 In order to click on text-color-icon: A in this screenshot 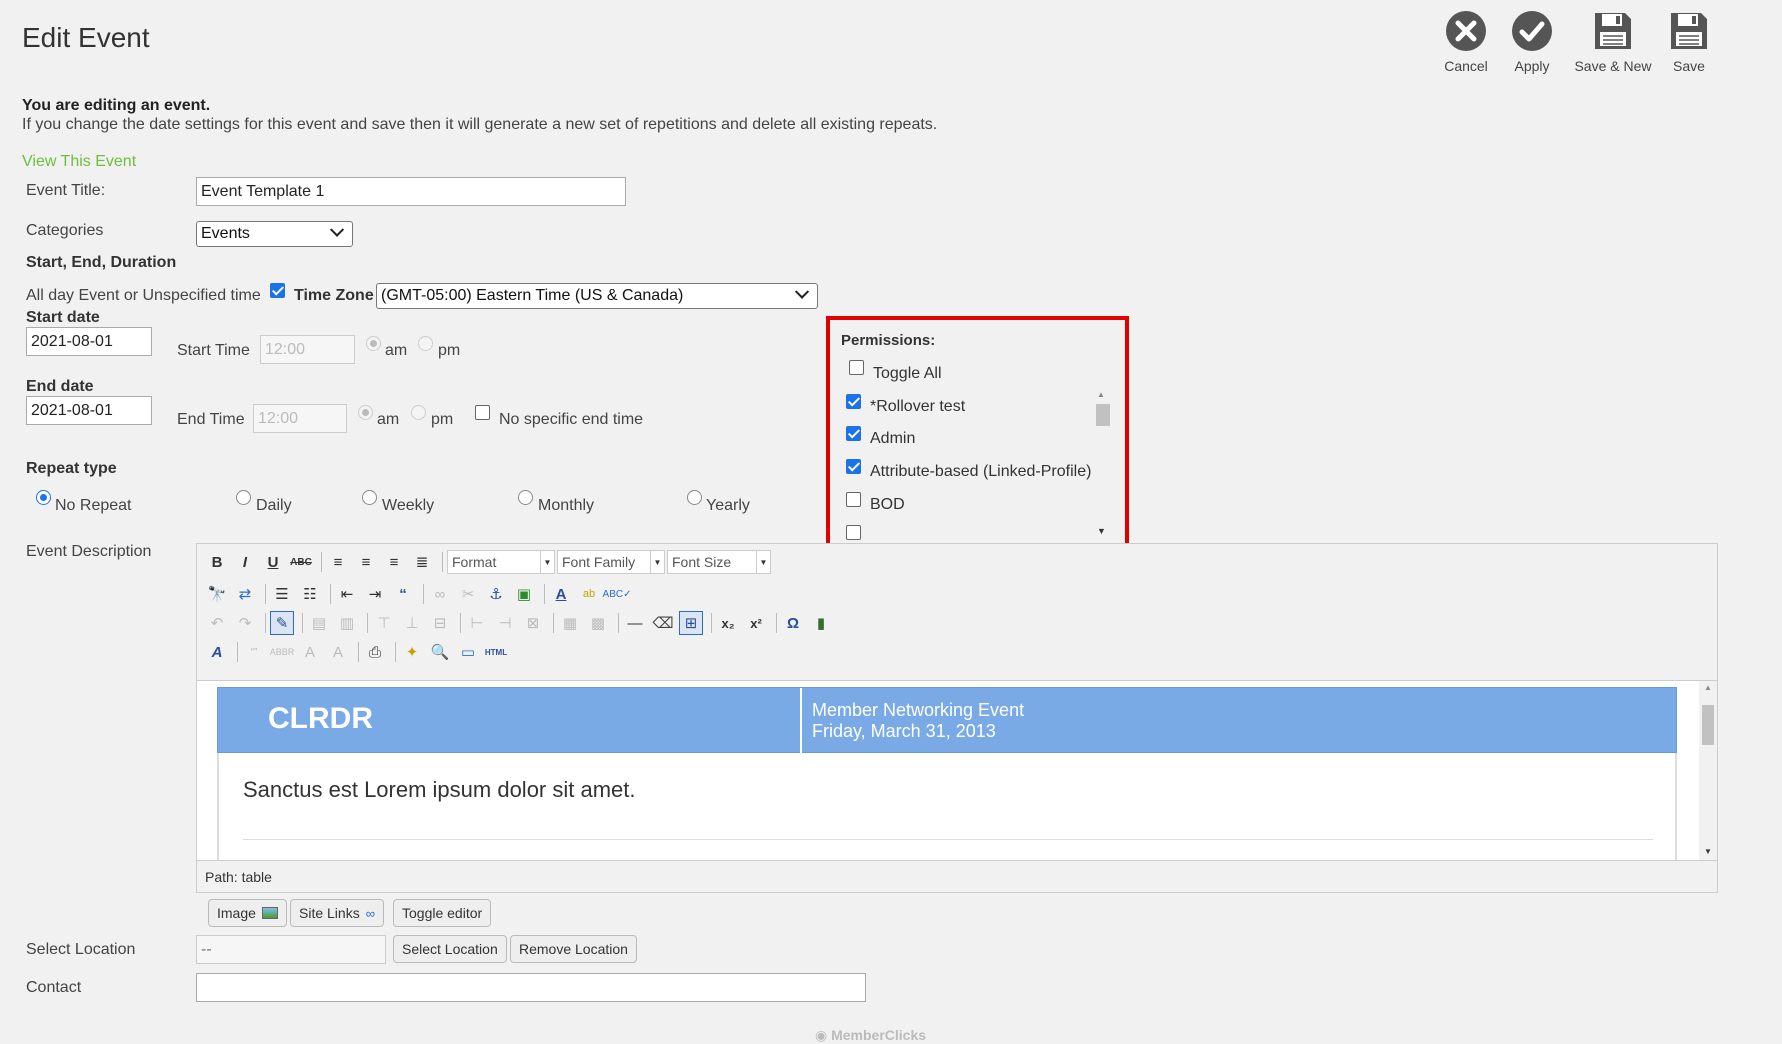, I will do `click(561, 594)`.